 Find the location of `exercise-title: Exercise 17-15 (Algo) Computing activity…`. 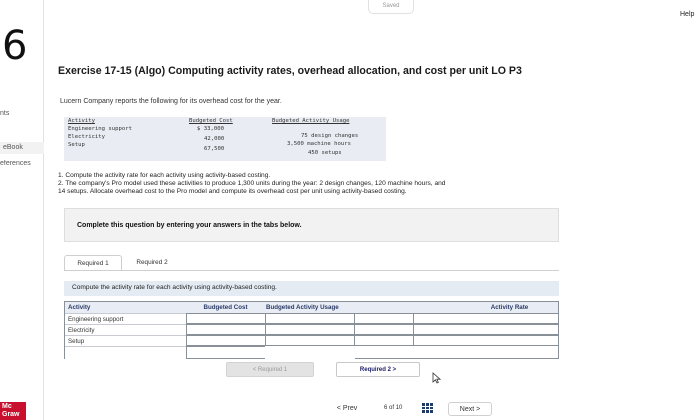

exercise-title: Exercise 17-15 (Algo) Computing activity… is located at coordinates (290, 71).